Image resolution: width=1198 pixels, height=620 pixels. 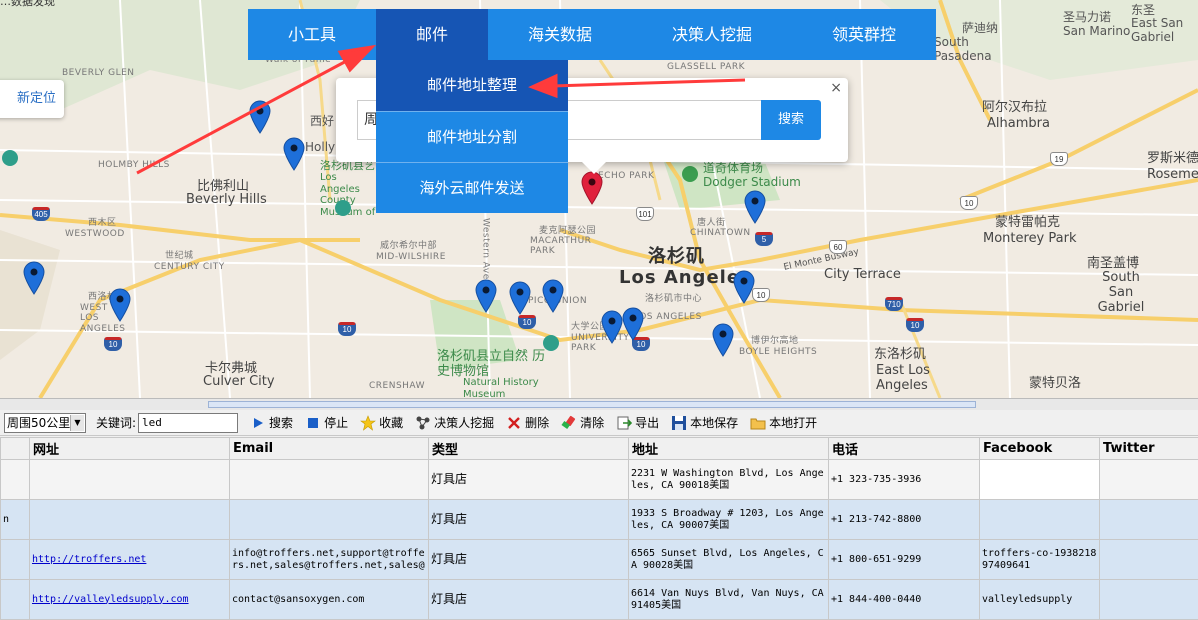 What do you see at coordinates (312, 34) in the screenshot?
I see `nav-item-tools: 小工具` at bounding box center [312, 34].